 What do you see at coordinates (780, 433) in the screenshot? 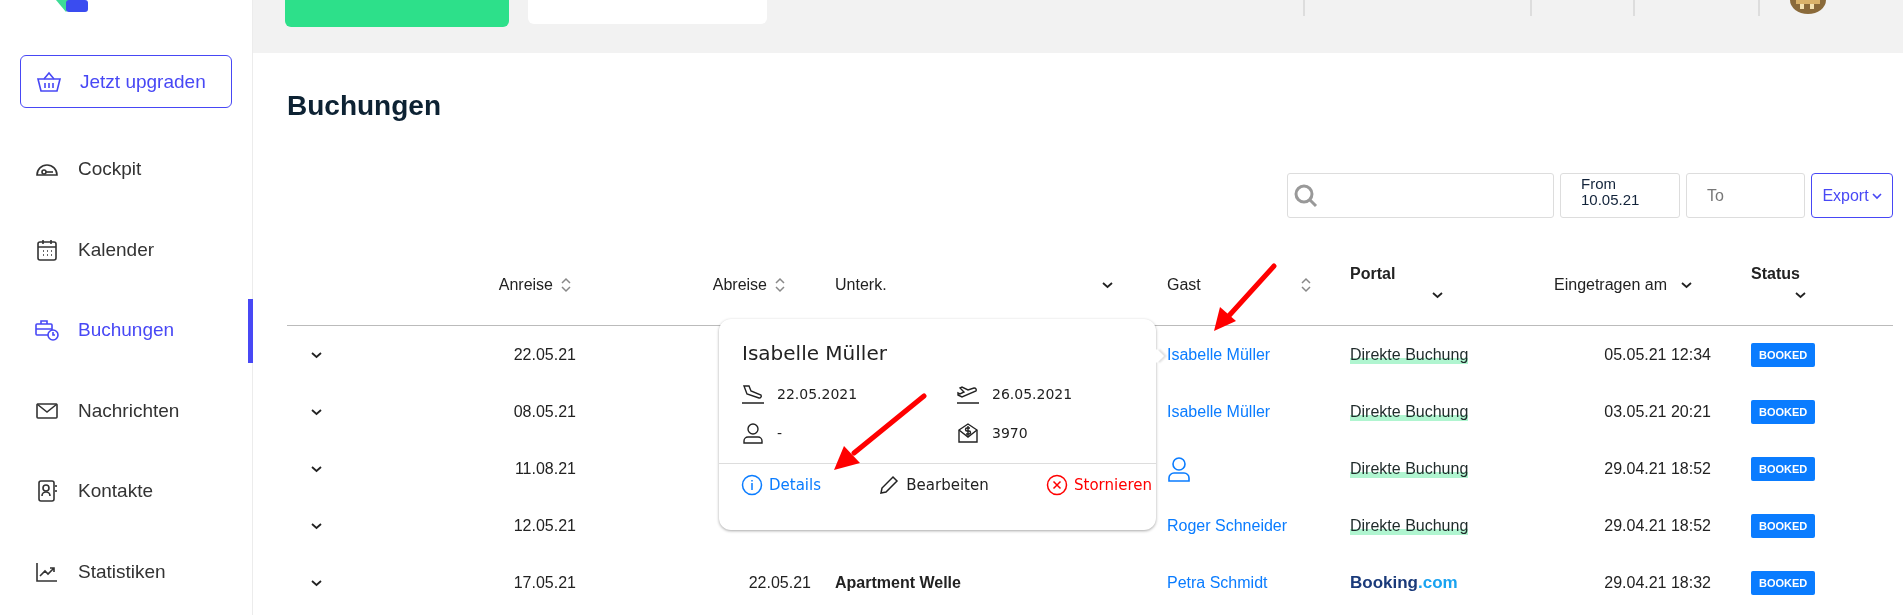
I see `guest-count: -` at bounding box center [780, 433].